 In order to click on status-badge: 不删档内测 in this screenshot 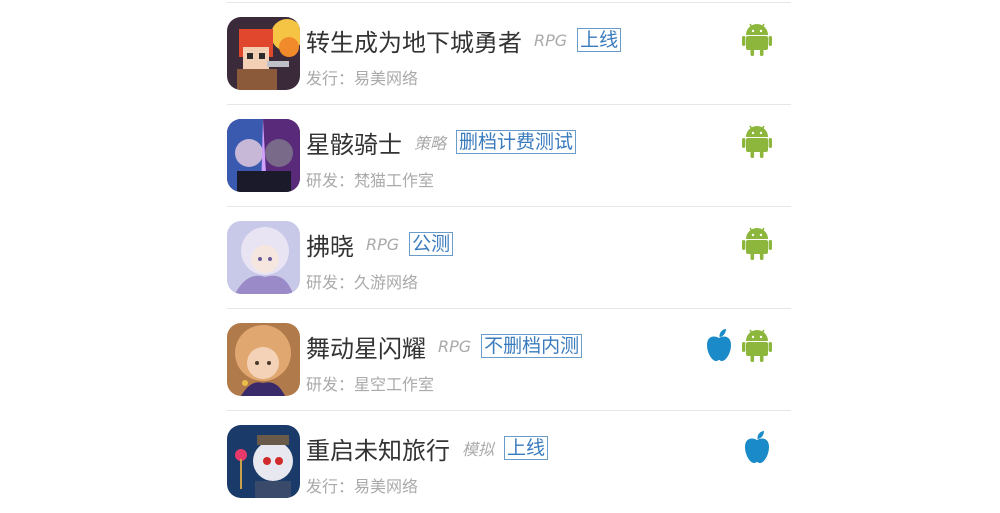, I will do `click(532, 346)`.